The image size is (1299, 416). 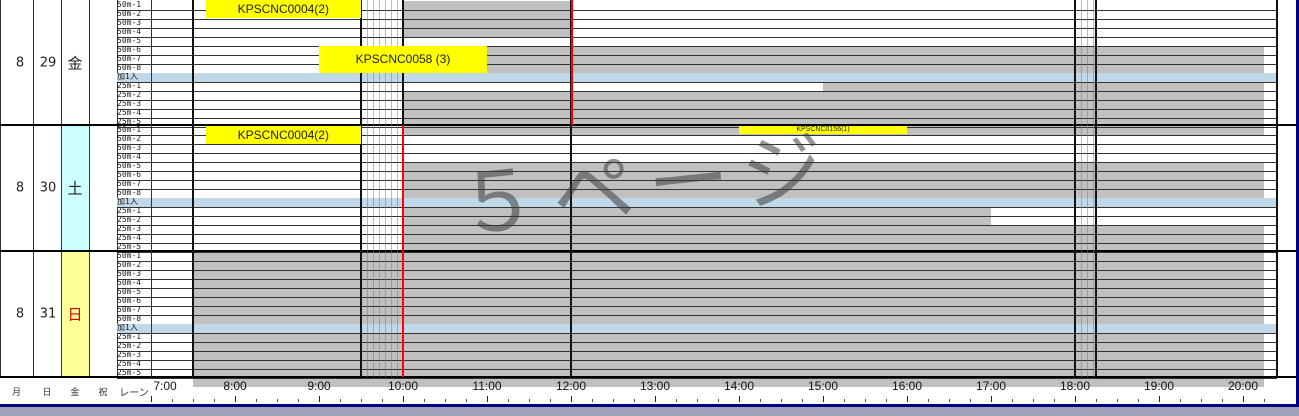 What do you see at coordinates (649, 411) in the screenshot?
I see `page-bottom-gray` at bounding box center [649, 411].